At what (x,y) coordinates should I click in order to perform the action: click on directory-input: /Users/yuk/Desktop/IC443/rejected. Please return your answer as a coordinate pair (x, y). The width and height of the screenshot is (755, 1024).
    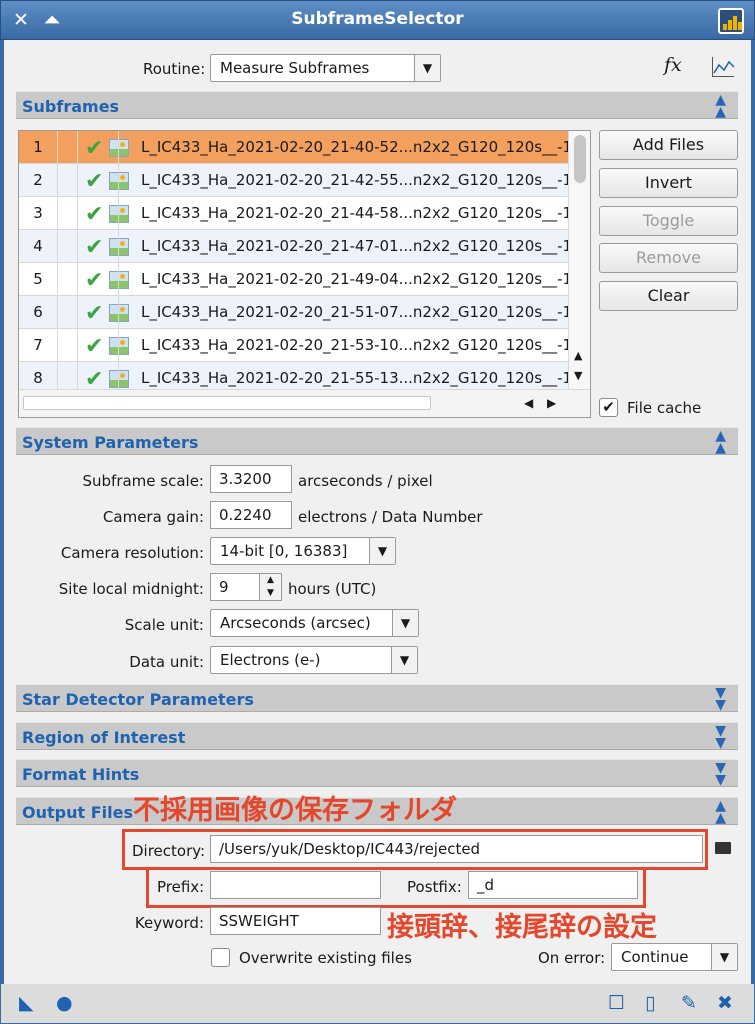
    Looking at the image, I should click on (456, 849).